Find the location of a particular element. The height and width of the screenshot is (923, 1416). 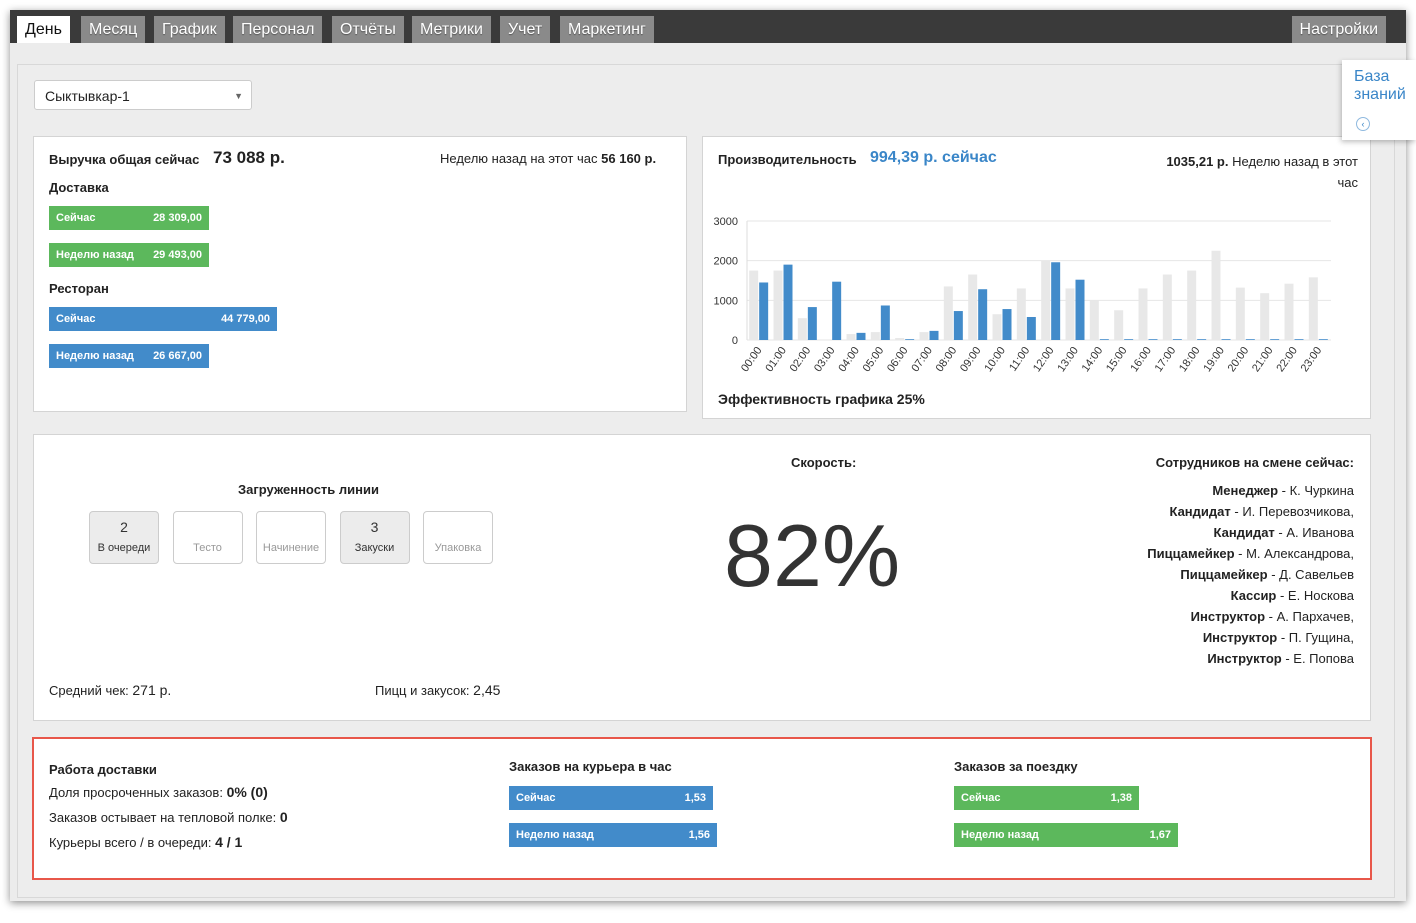

delivery-title: Работа доставки is located at coordinates (103, 769).